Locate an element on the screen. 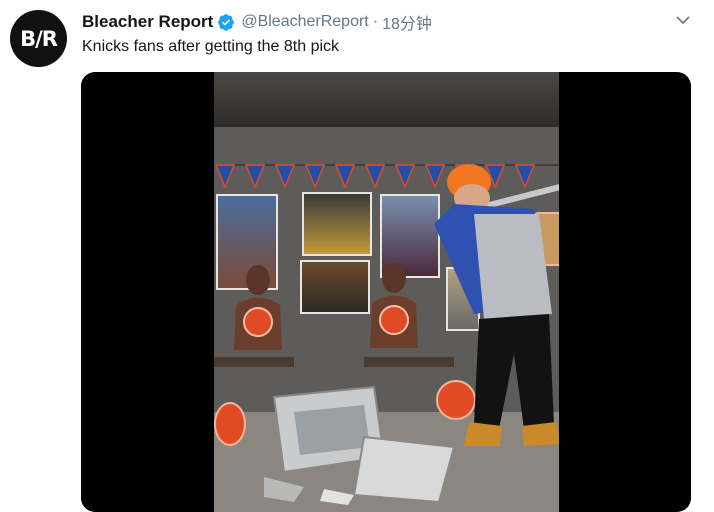  tweet-header: Bleacher Report @BleacherReport · 18分钟 is located at coordinates (257, 22).